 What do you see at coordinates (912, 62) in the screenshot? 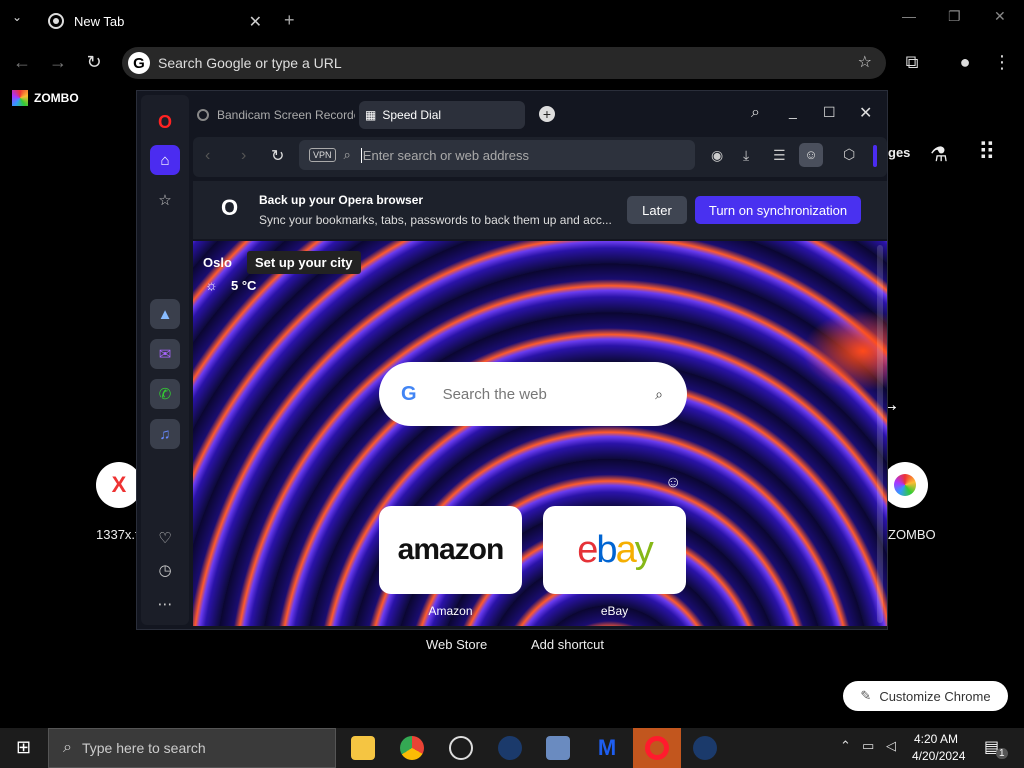
I see `extensions-icon: ⧉` at bounding box center [912, 62].